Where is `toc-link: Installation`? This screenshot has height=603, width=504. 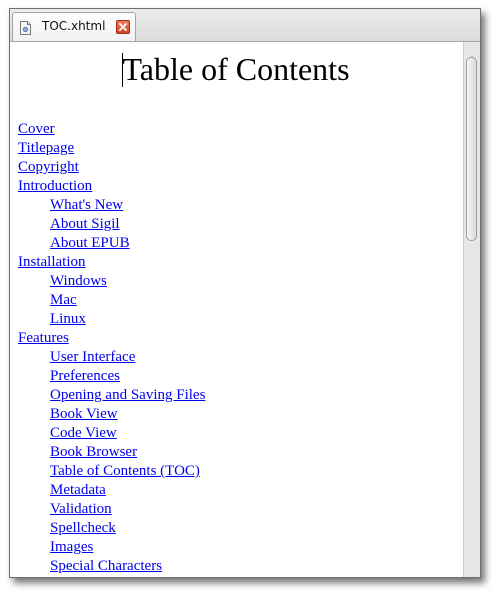
toc-link: Installation is located at coordinates (111, 262).